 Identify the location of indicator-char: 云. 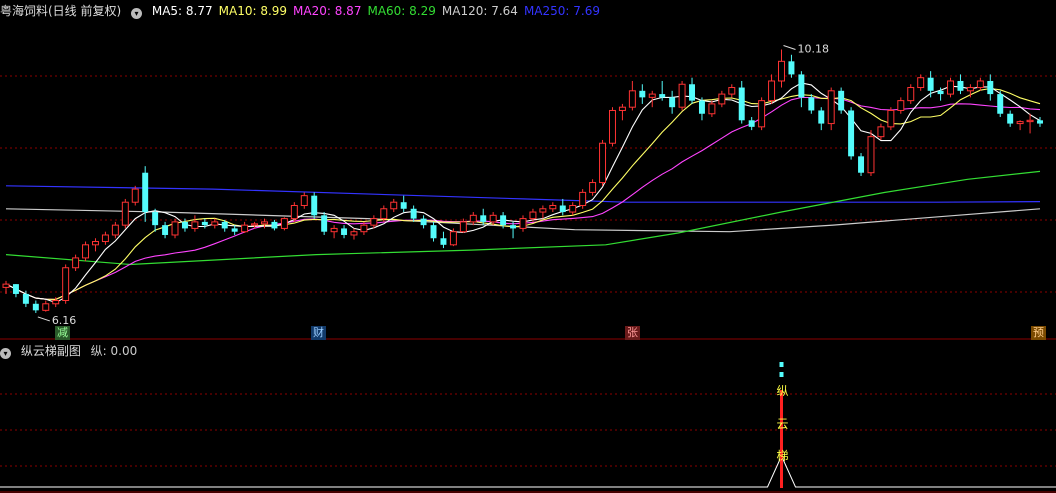
(783, 424).